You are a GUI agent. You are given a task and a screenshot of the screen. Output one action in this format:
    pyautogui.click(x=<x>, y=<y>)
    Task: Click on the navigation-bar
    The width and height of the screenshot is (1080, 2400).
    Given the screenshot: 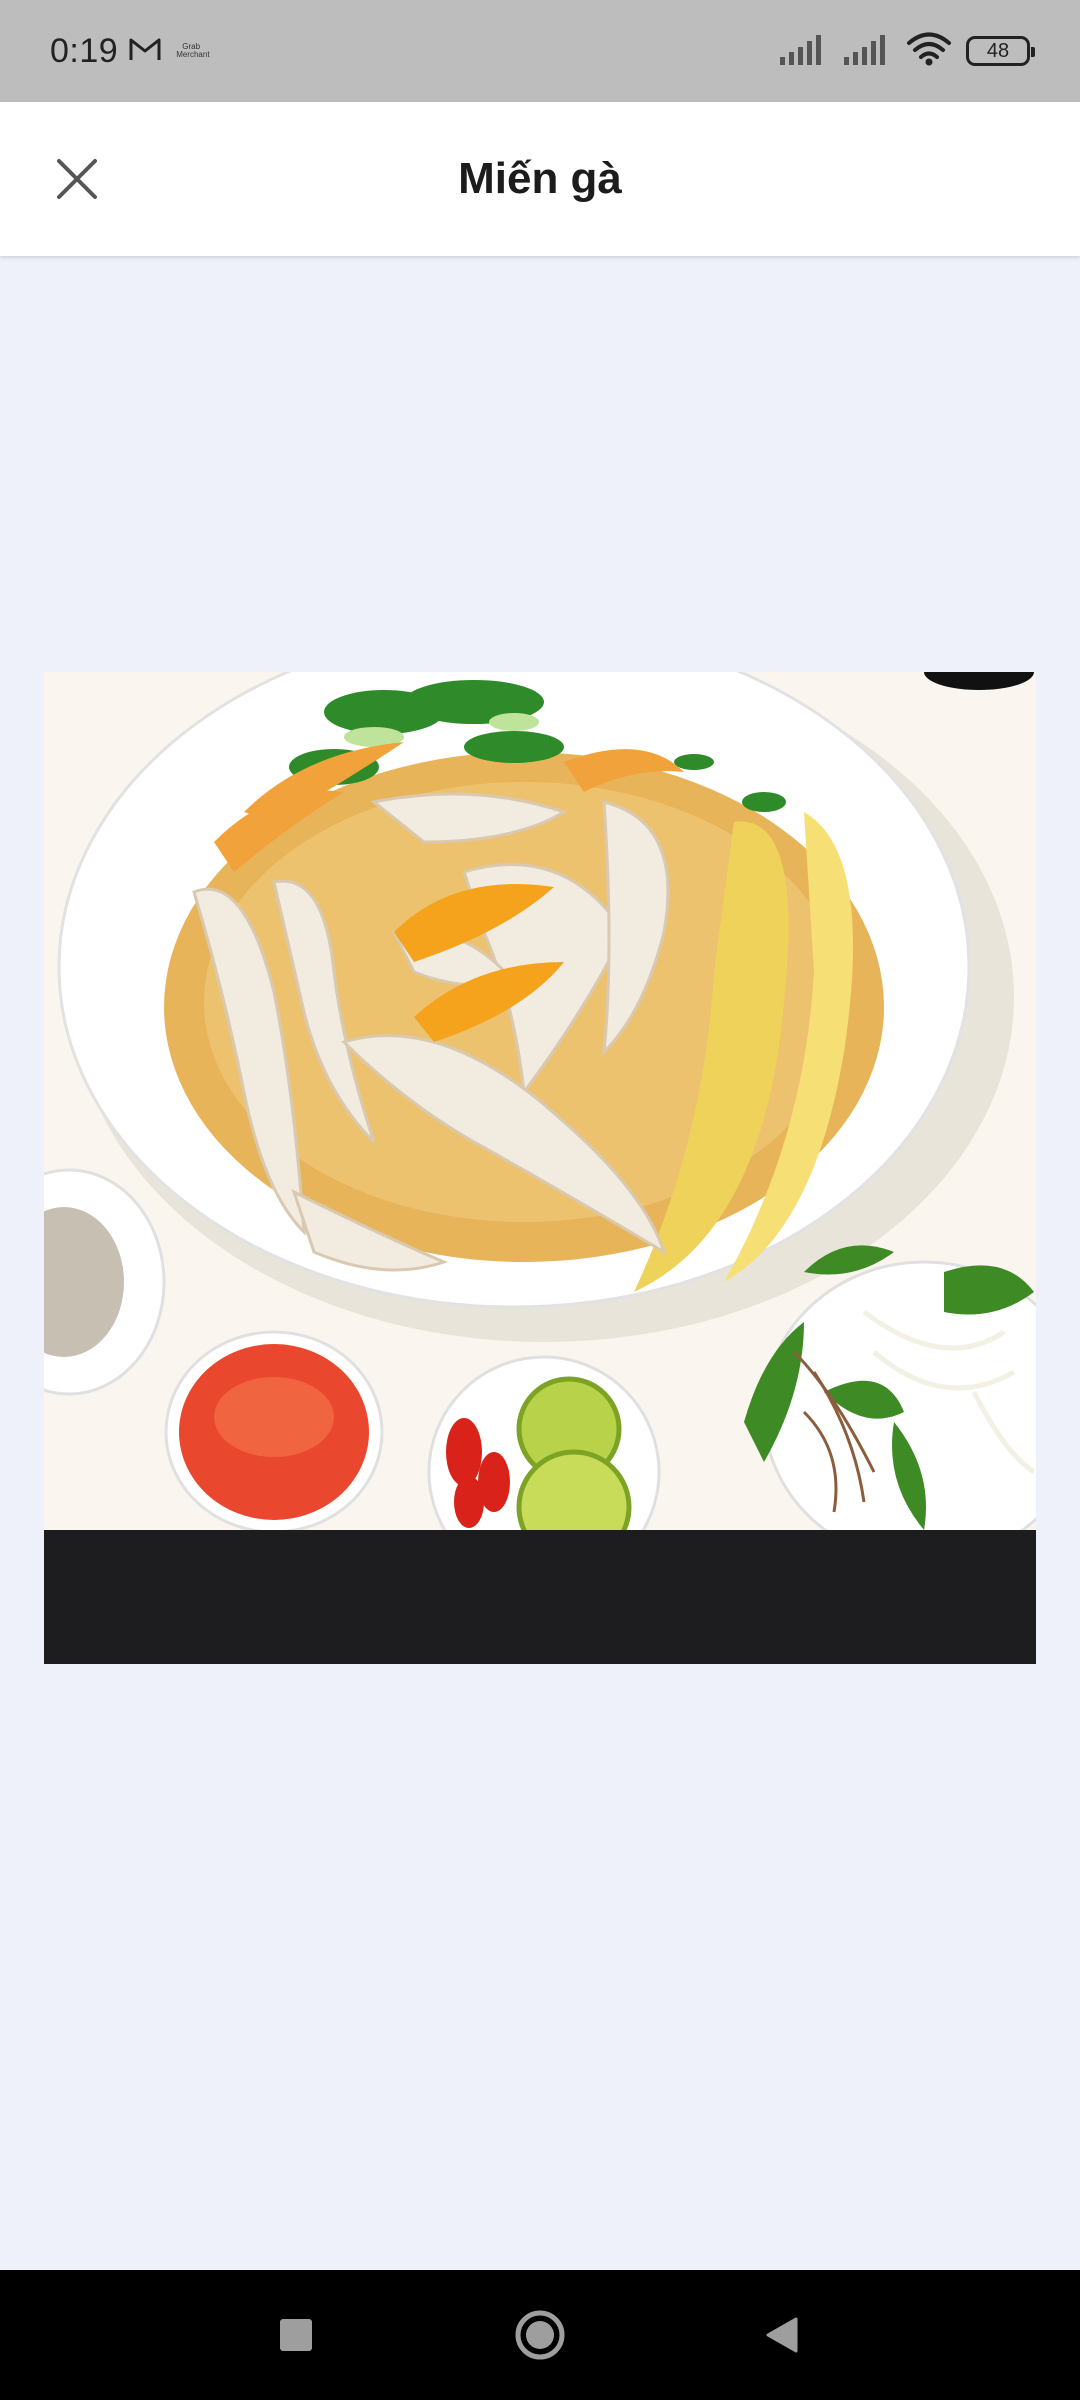 What is the action you would take?
    pyautogui.click(x=540, y=2335)
    